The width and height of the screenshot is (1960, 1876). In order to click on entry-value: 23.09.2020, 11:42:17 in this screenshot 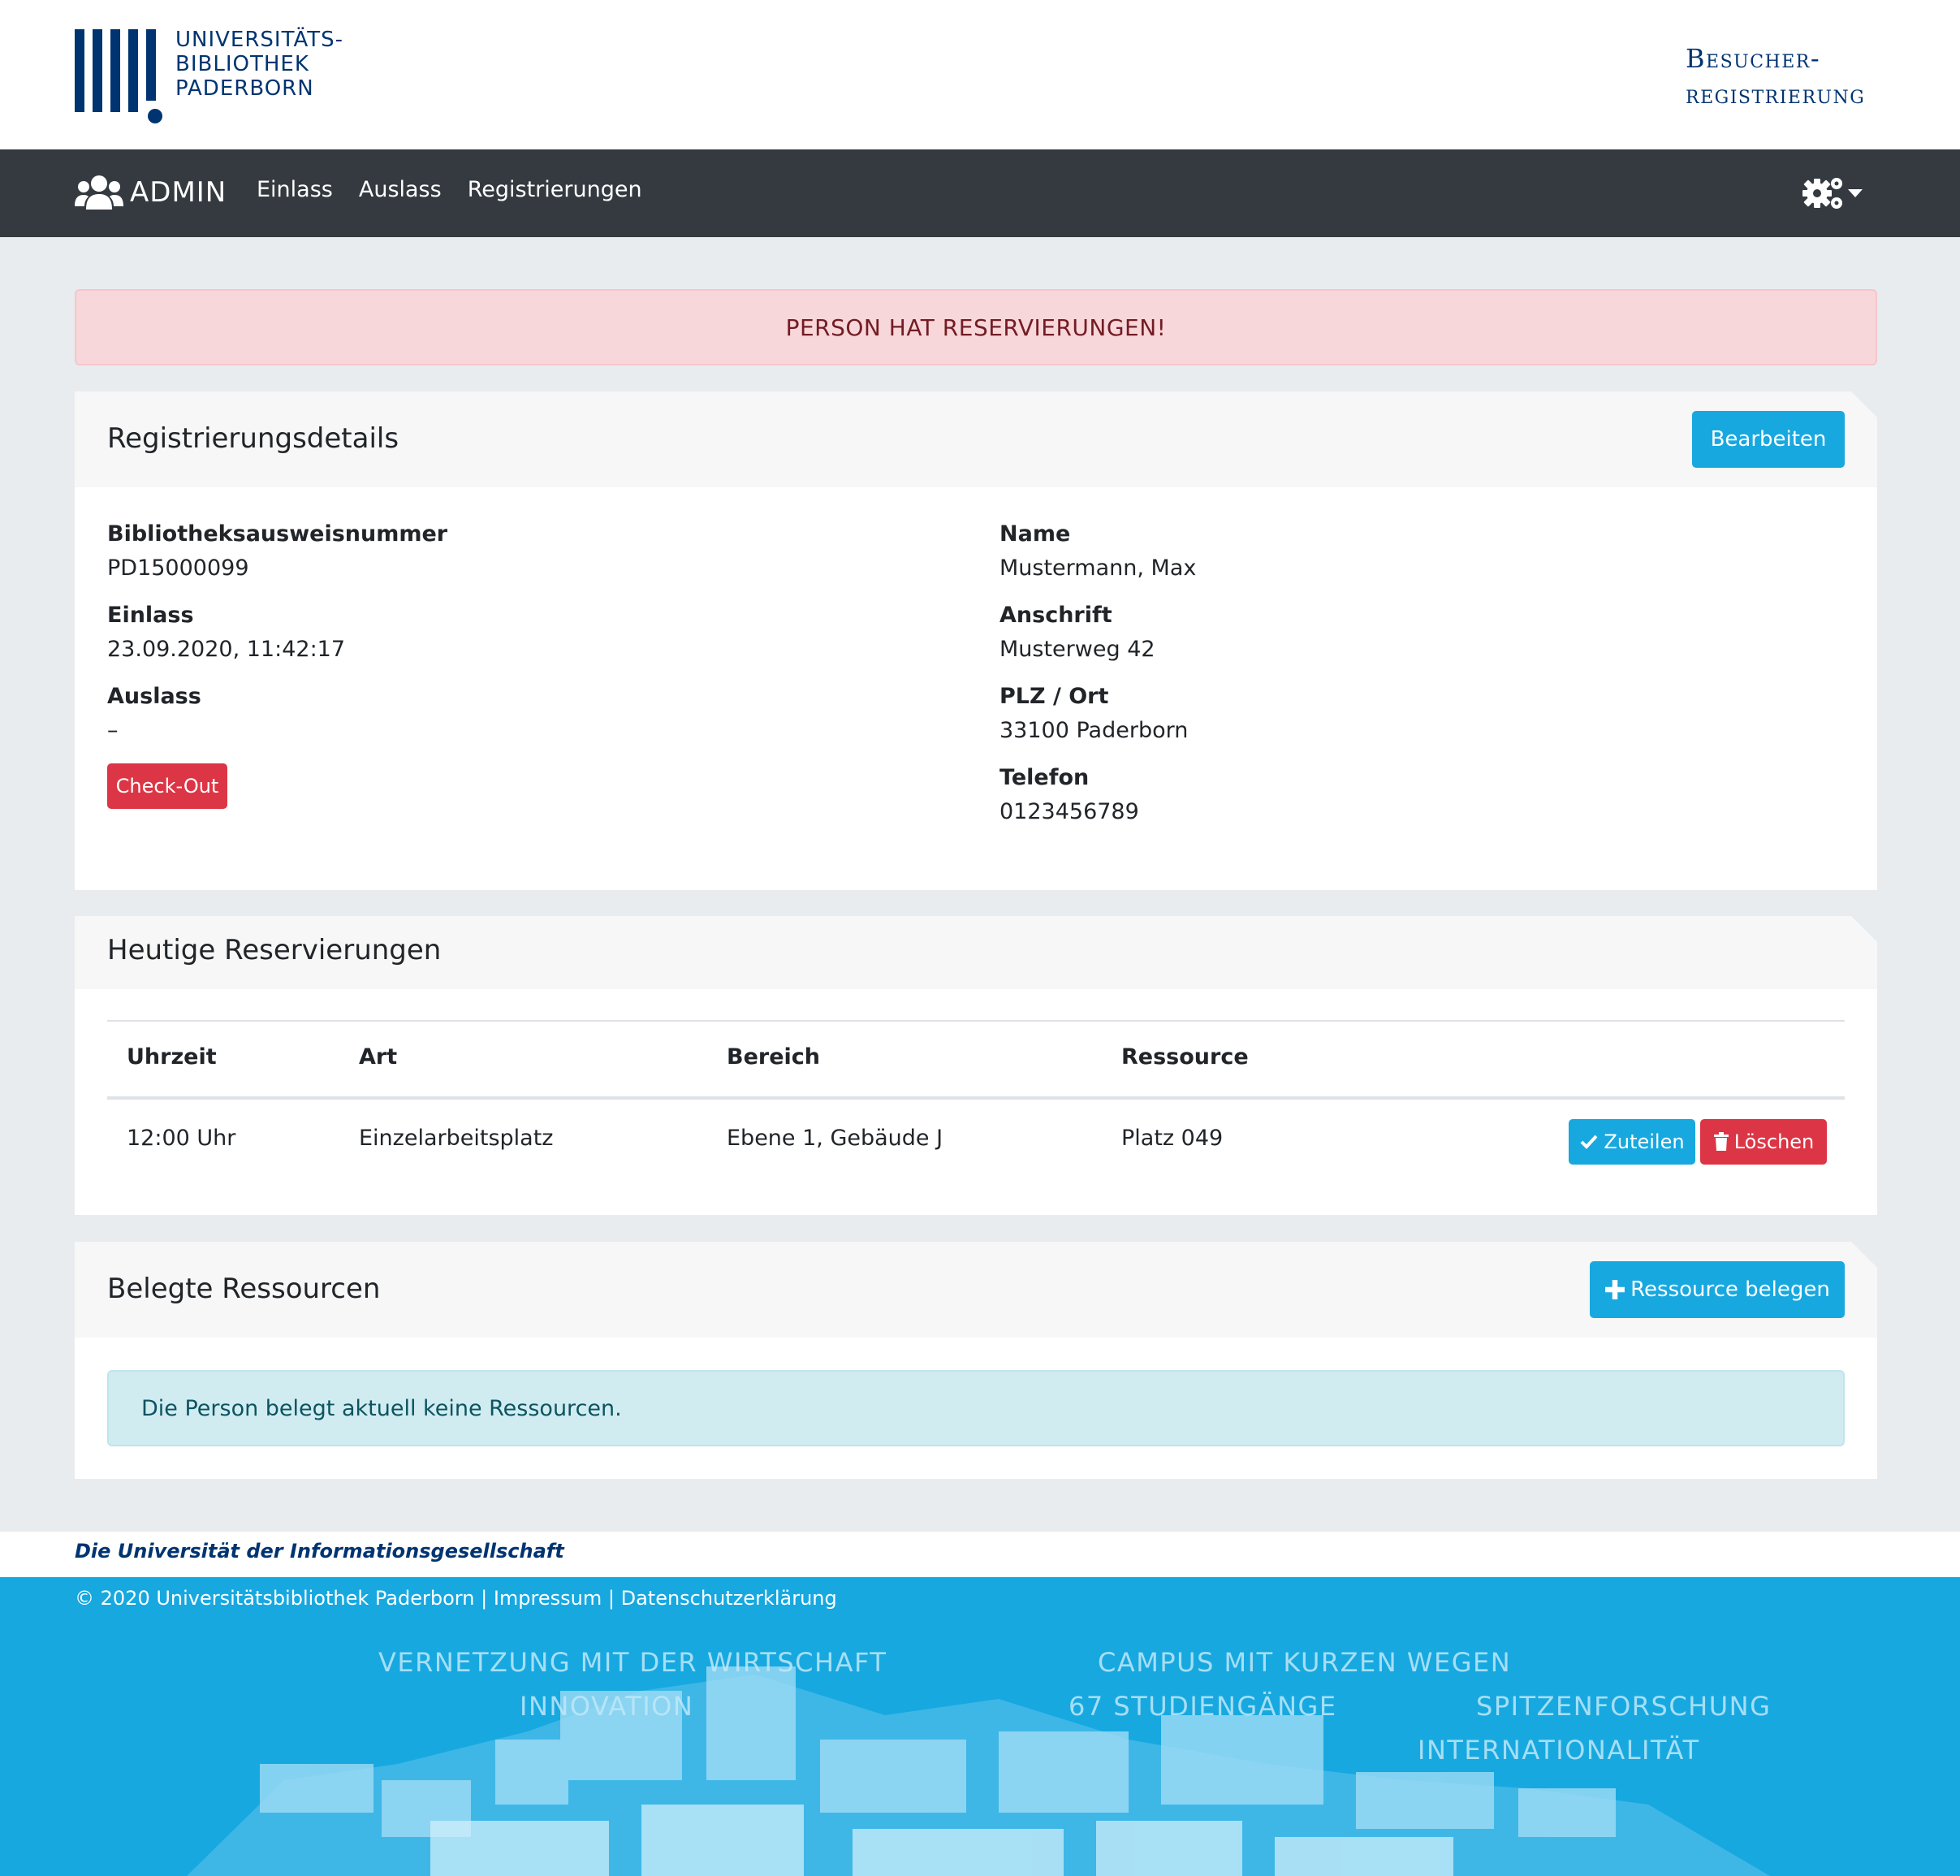, I will do `click(226, 649)`.